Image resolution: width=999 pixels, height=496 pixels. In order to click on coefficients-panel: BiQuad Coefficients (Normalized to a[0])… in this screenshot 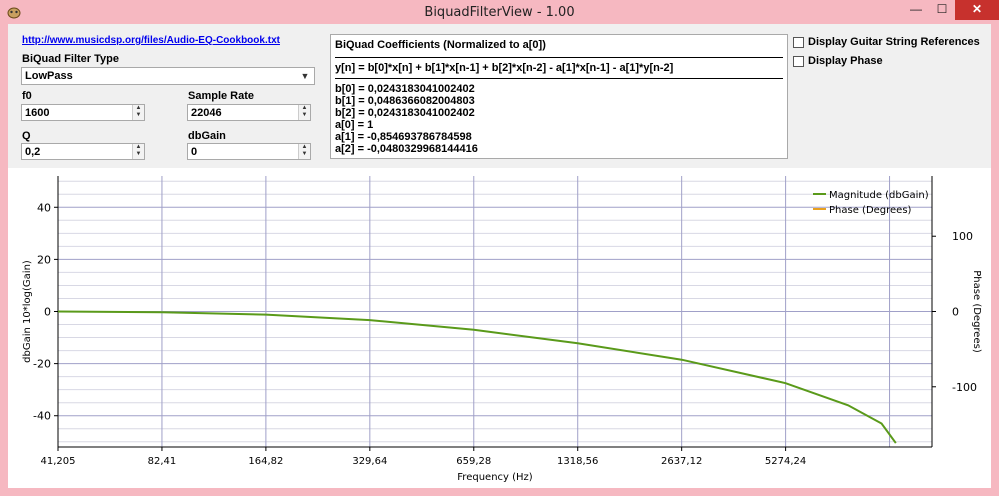, I will do `click(559, 96)`.